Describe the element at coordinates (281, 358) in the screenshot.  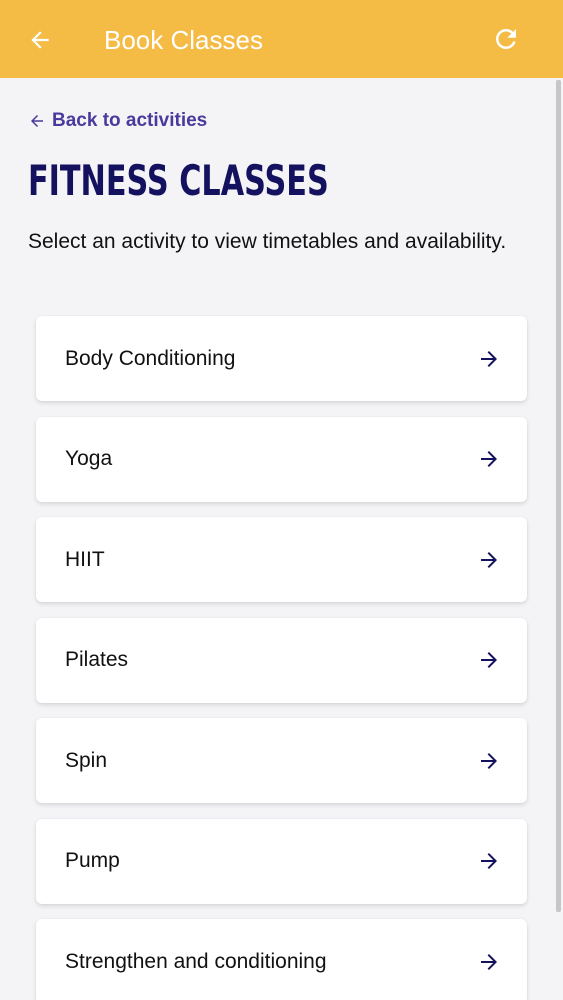
I see `class-item-body-conditioning: Body Conditioning` at that location.